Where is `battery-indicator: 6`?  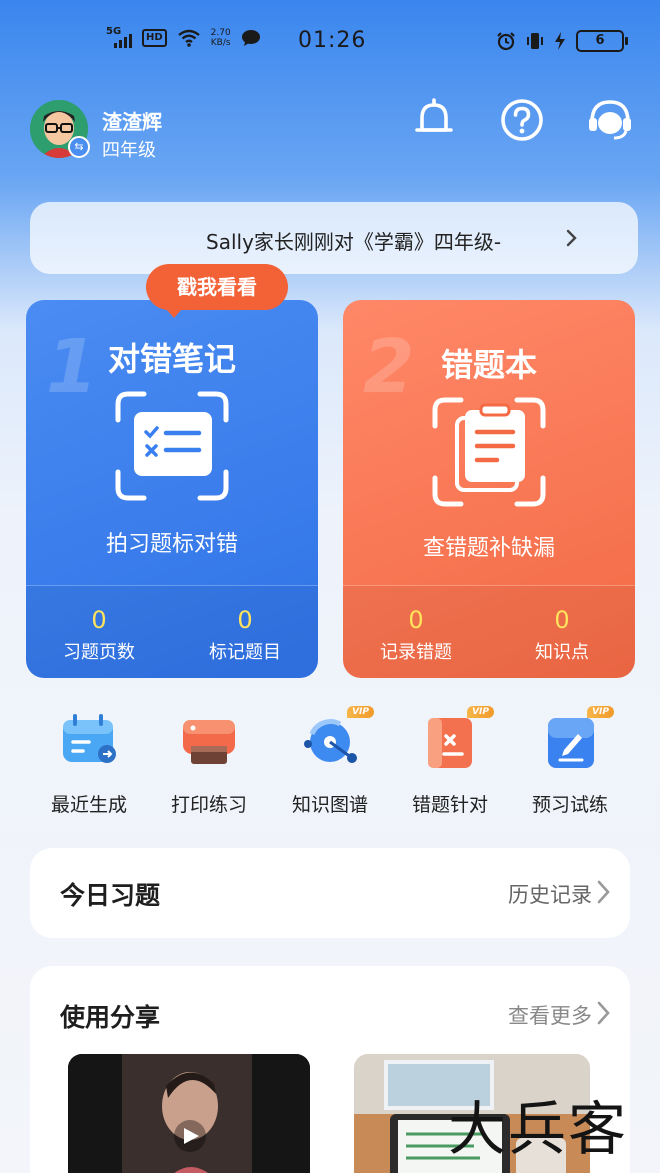 battery-indicator: 6 is located at coordinates (602, 41).